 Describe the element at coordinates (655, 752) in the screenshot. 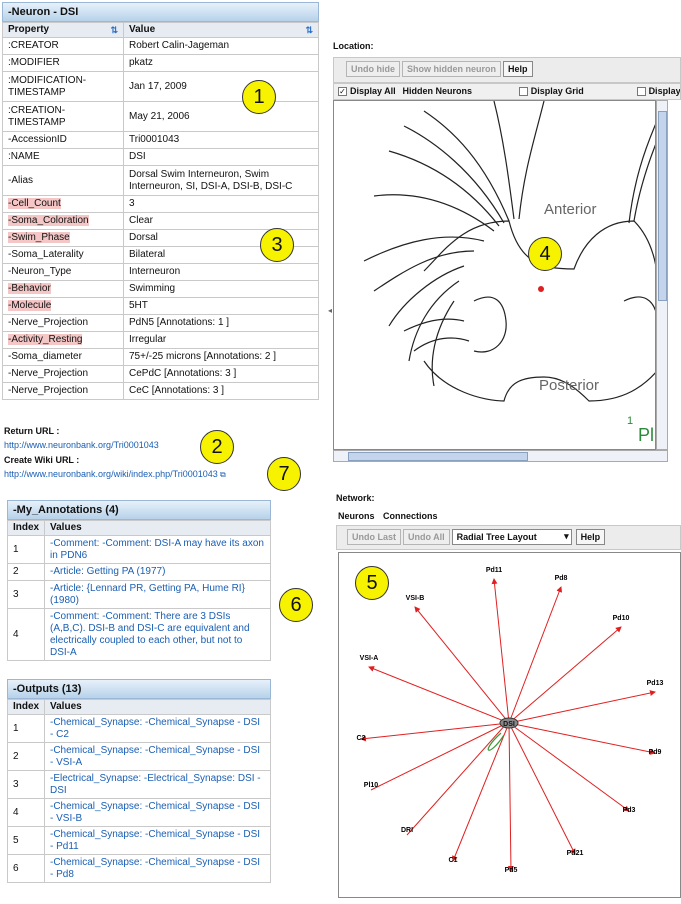

I see `graph-node-label: Pd9` at that location.